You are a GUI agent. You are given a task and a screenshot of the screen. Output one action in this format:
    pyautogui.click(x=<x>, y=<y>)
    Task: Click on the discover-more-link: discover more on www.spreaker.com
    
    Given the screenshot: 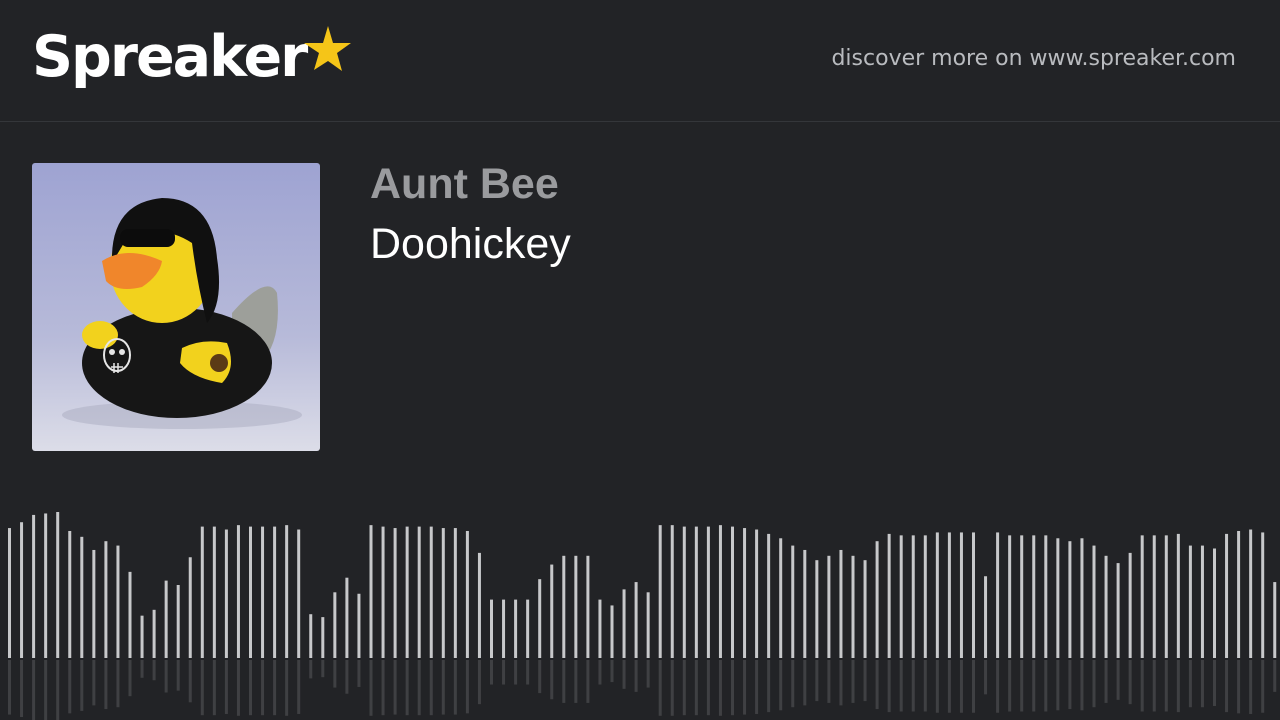 What is the action you would take?
    pyautogui.click(x=1033, y=58)
    